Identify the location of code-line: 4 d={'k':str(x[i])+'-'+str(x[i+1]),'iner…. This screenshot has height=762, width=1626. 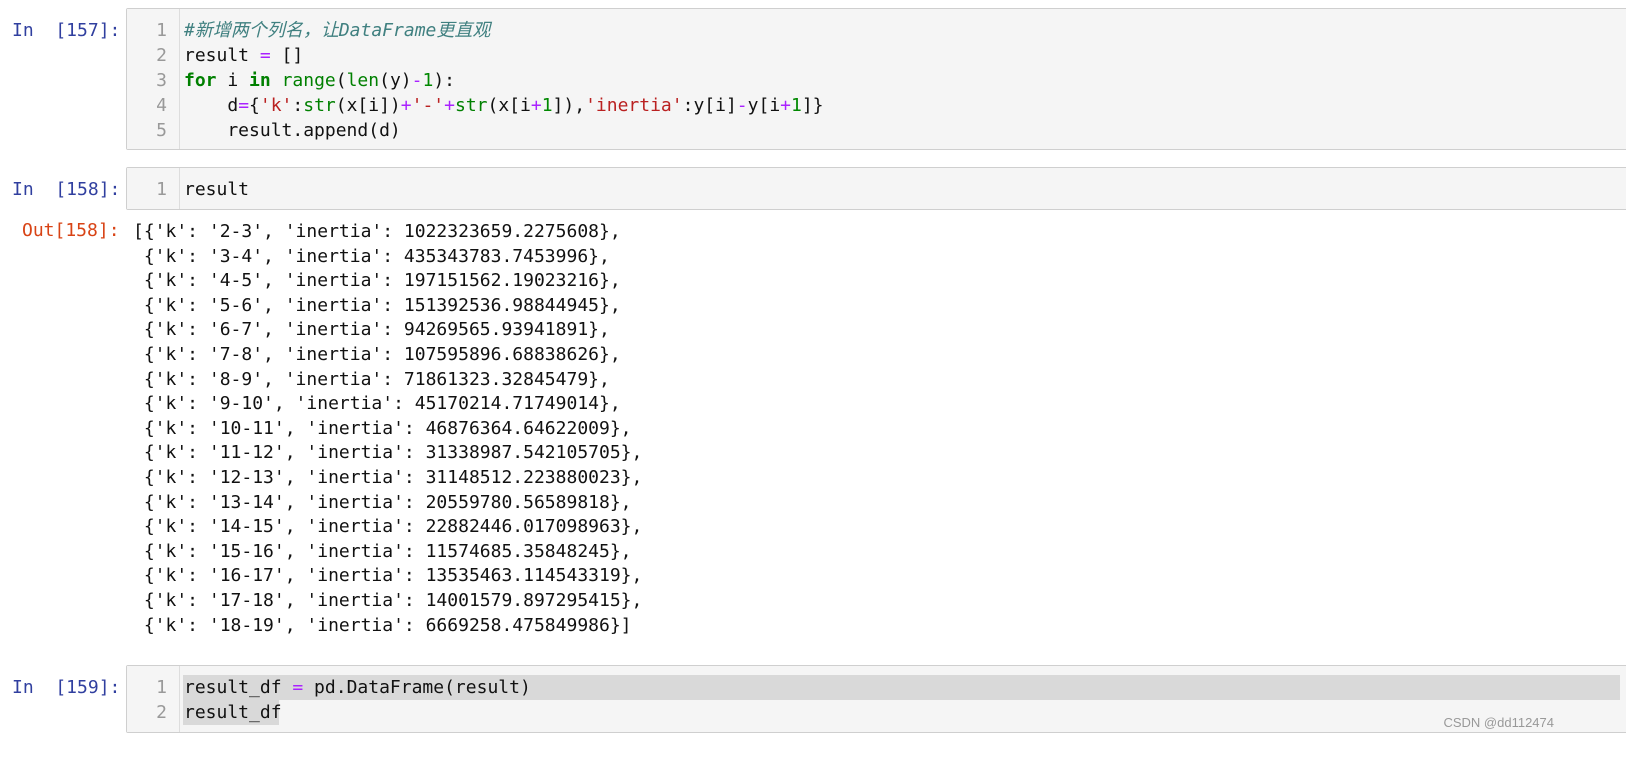
(876, 105).